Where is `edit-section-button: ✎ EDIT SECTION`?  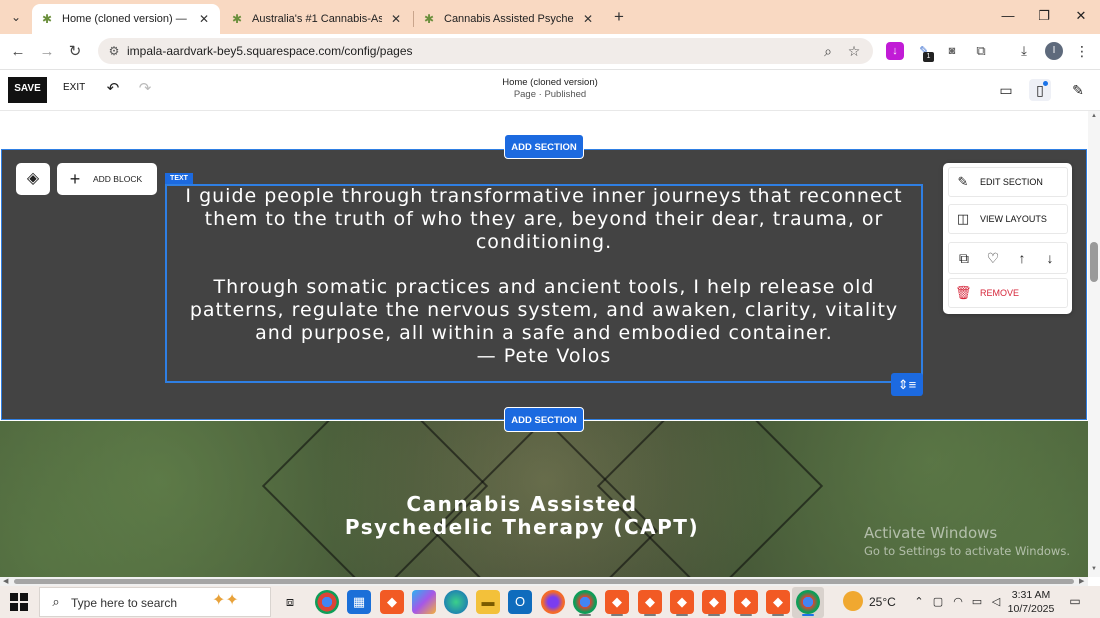 edit-section-button: ✎ EDIT SECTION is located at coordinates (1008, 182).